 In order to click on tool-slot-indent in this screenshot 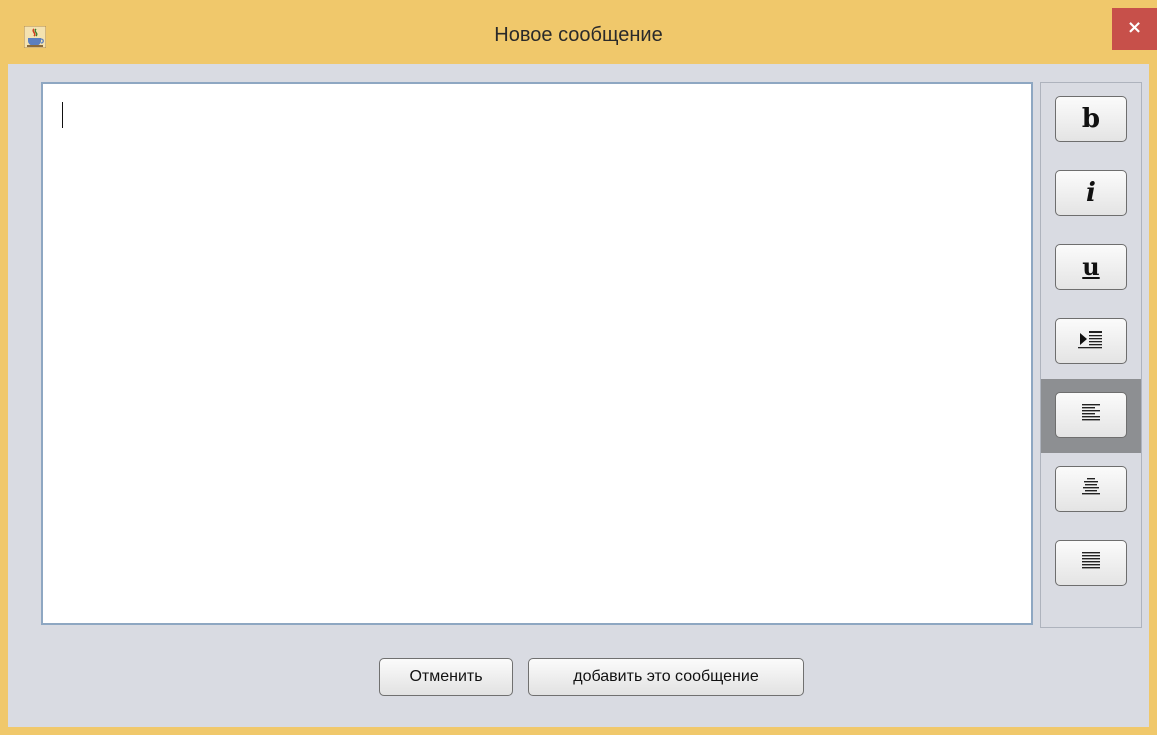, I will do `click(1091, 342)`.